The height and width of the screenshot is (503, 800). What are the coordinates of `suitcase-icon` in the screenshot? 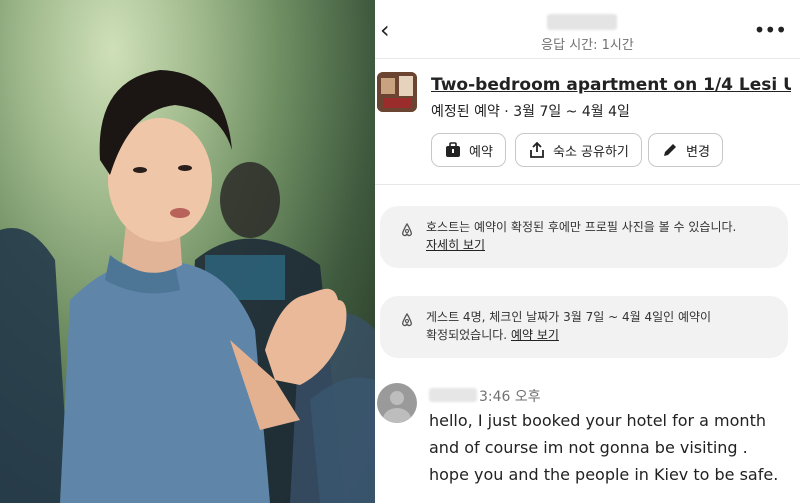 It's located at (453, 149).